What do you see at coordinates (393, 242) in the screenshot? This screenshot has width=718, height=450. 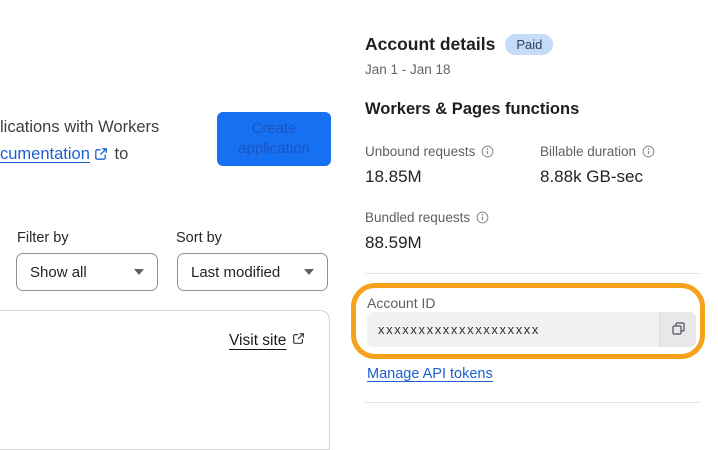 I see `stat-value: 88.59M` at bounding box center [393, 242].